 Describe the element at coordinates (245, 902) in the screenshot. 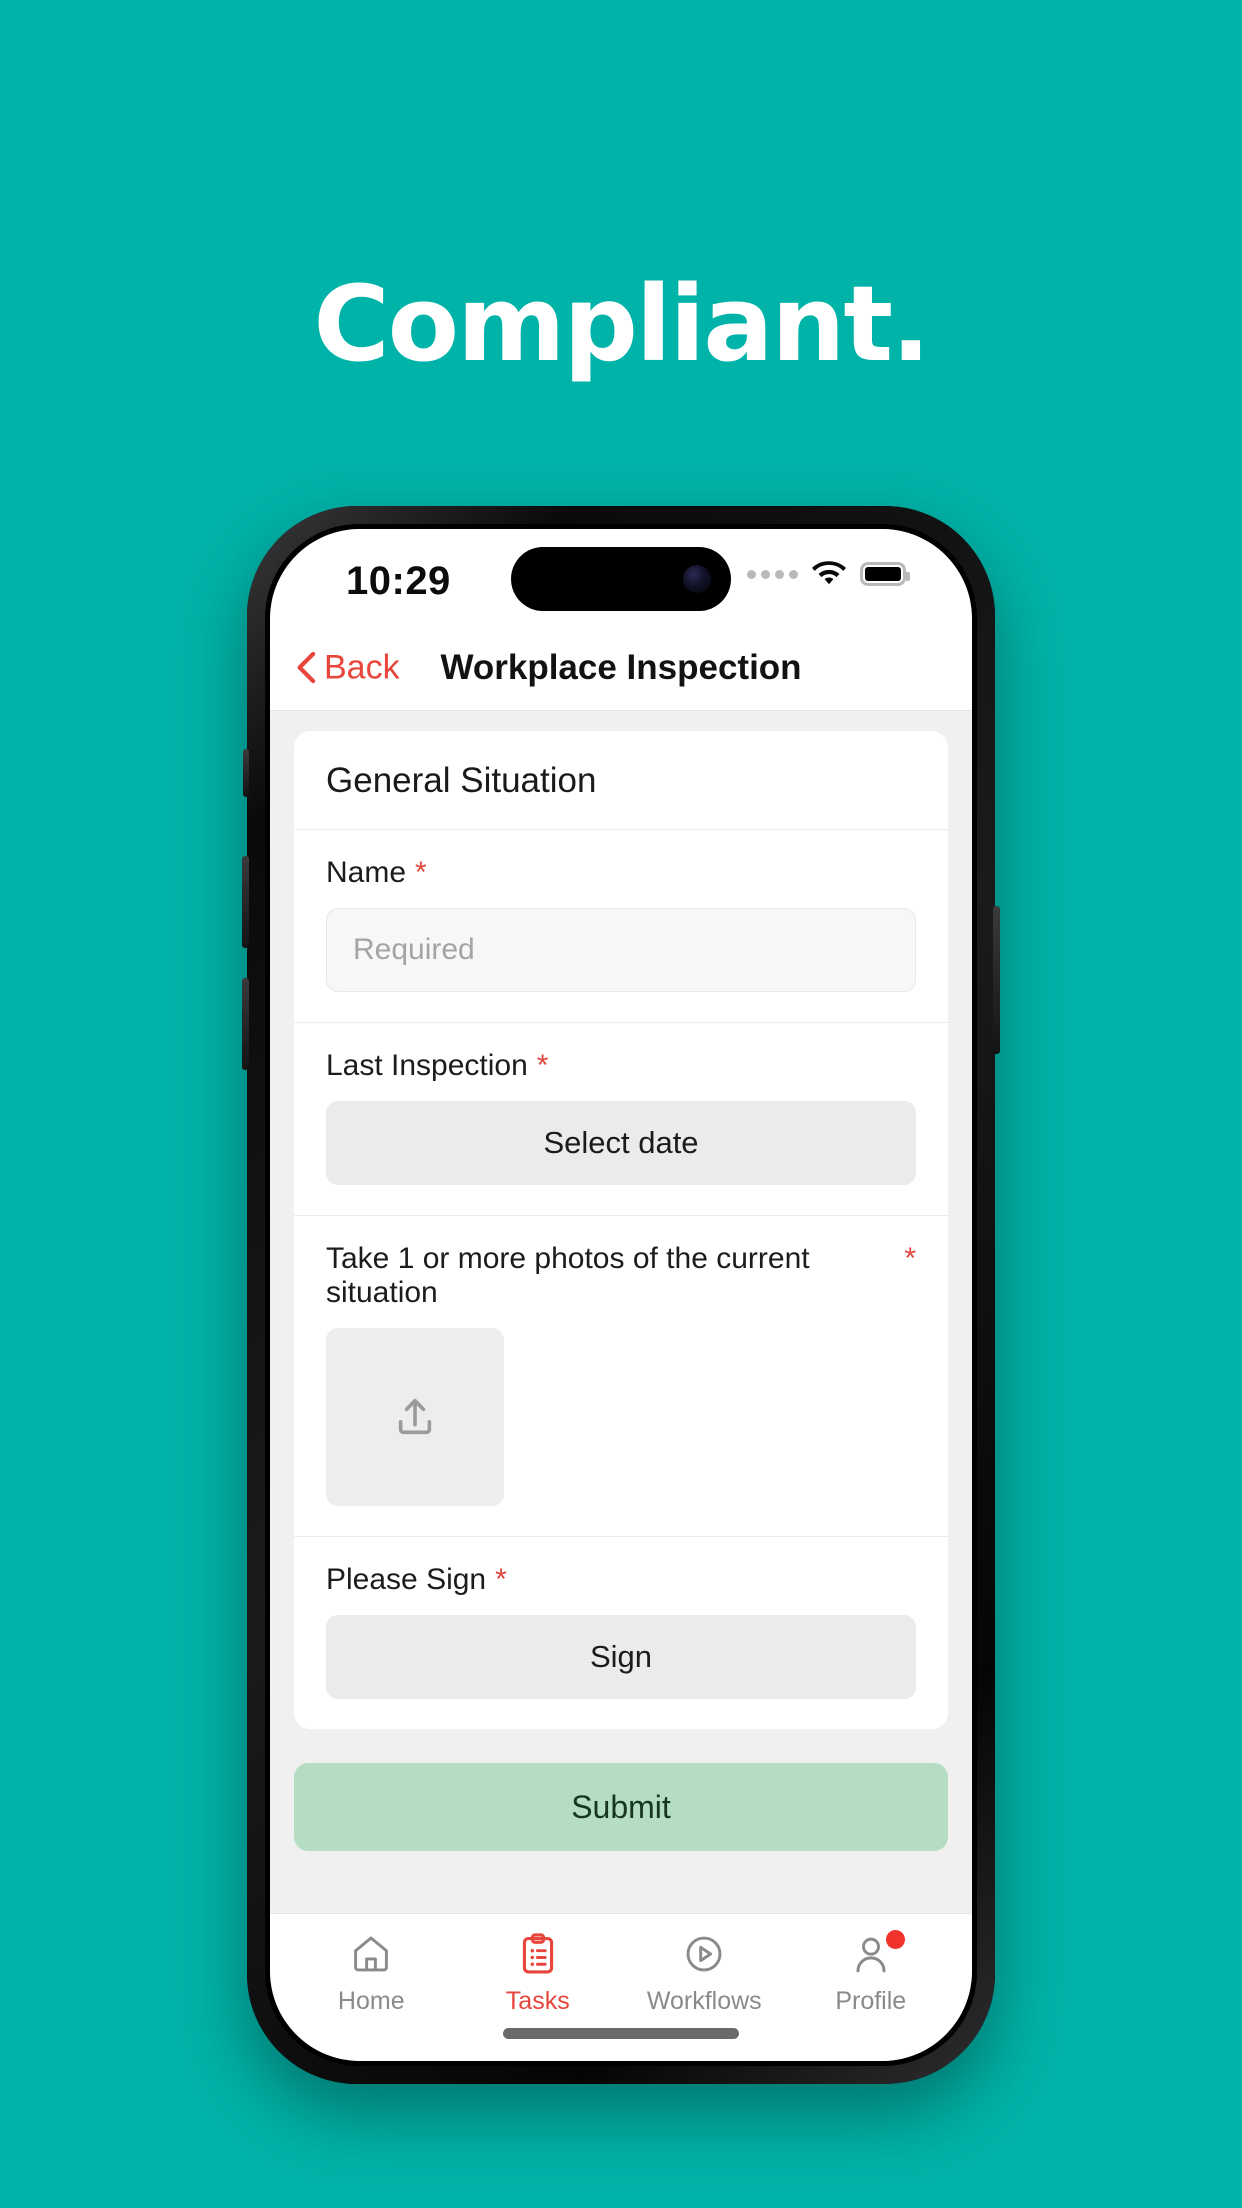

I see `volume-up-button` at that location.